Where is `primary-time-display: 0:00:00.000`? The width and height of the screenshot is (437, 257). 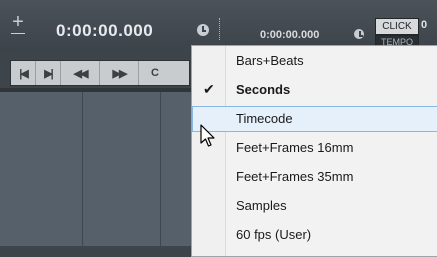
primary-time-display: 0:00:00.000 is located at coordinates (104, 31).